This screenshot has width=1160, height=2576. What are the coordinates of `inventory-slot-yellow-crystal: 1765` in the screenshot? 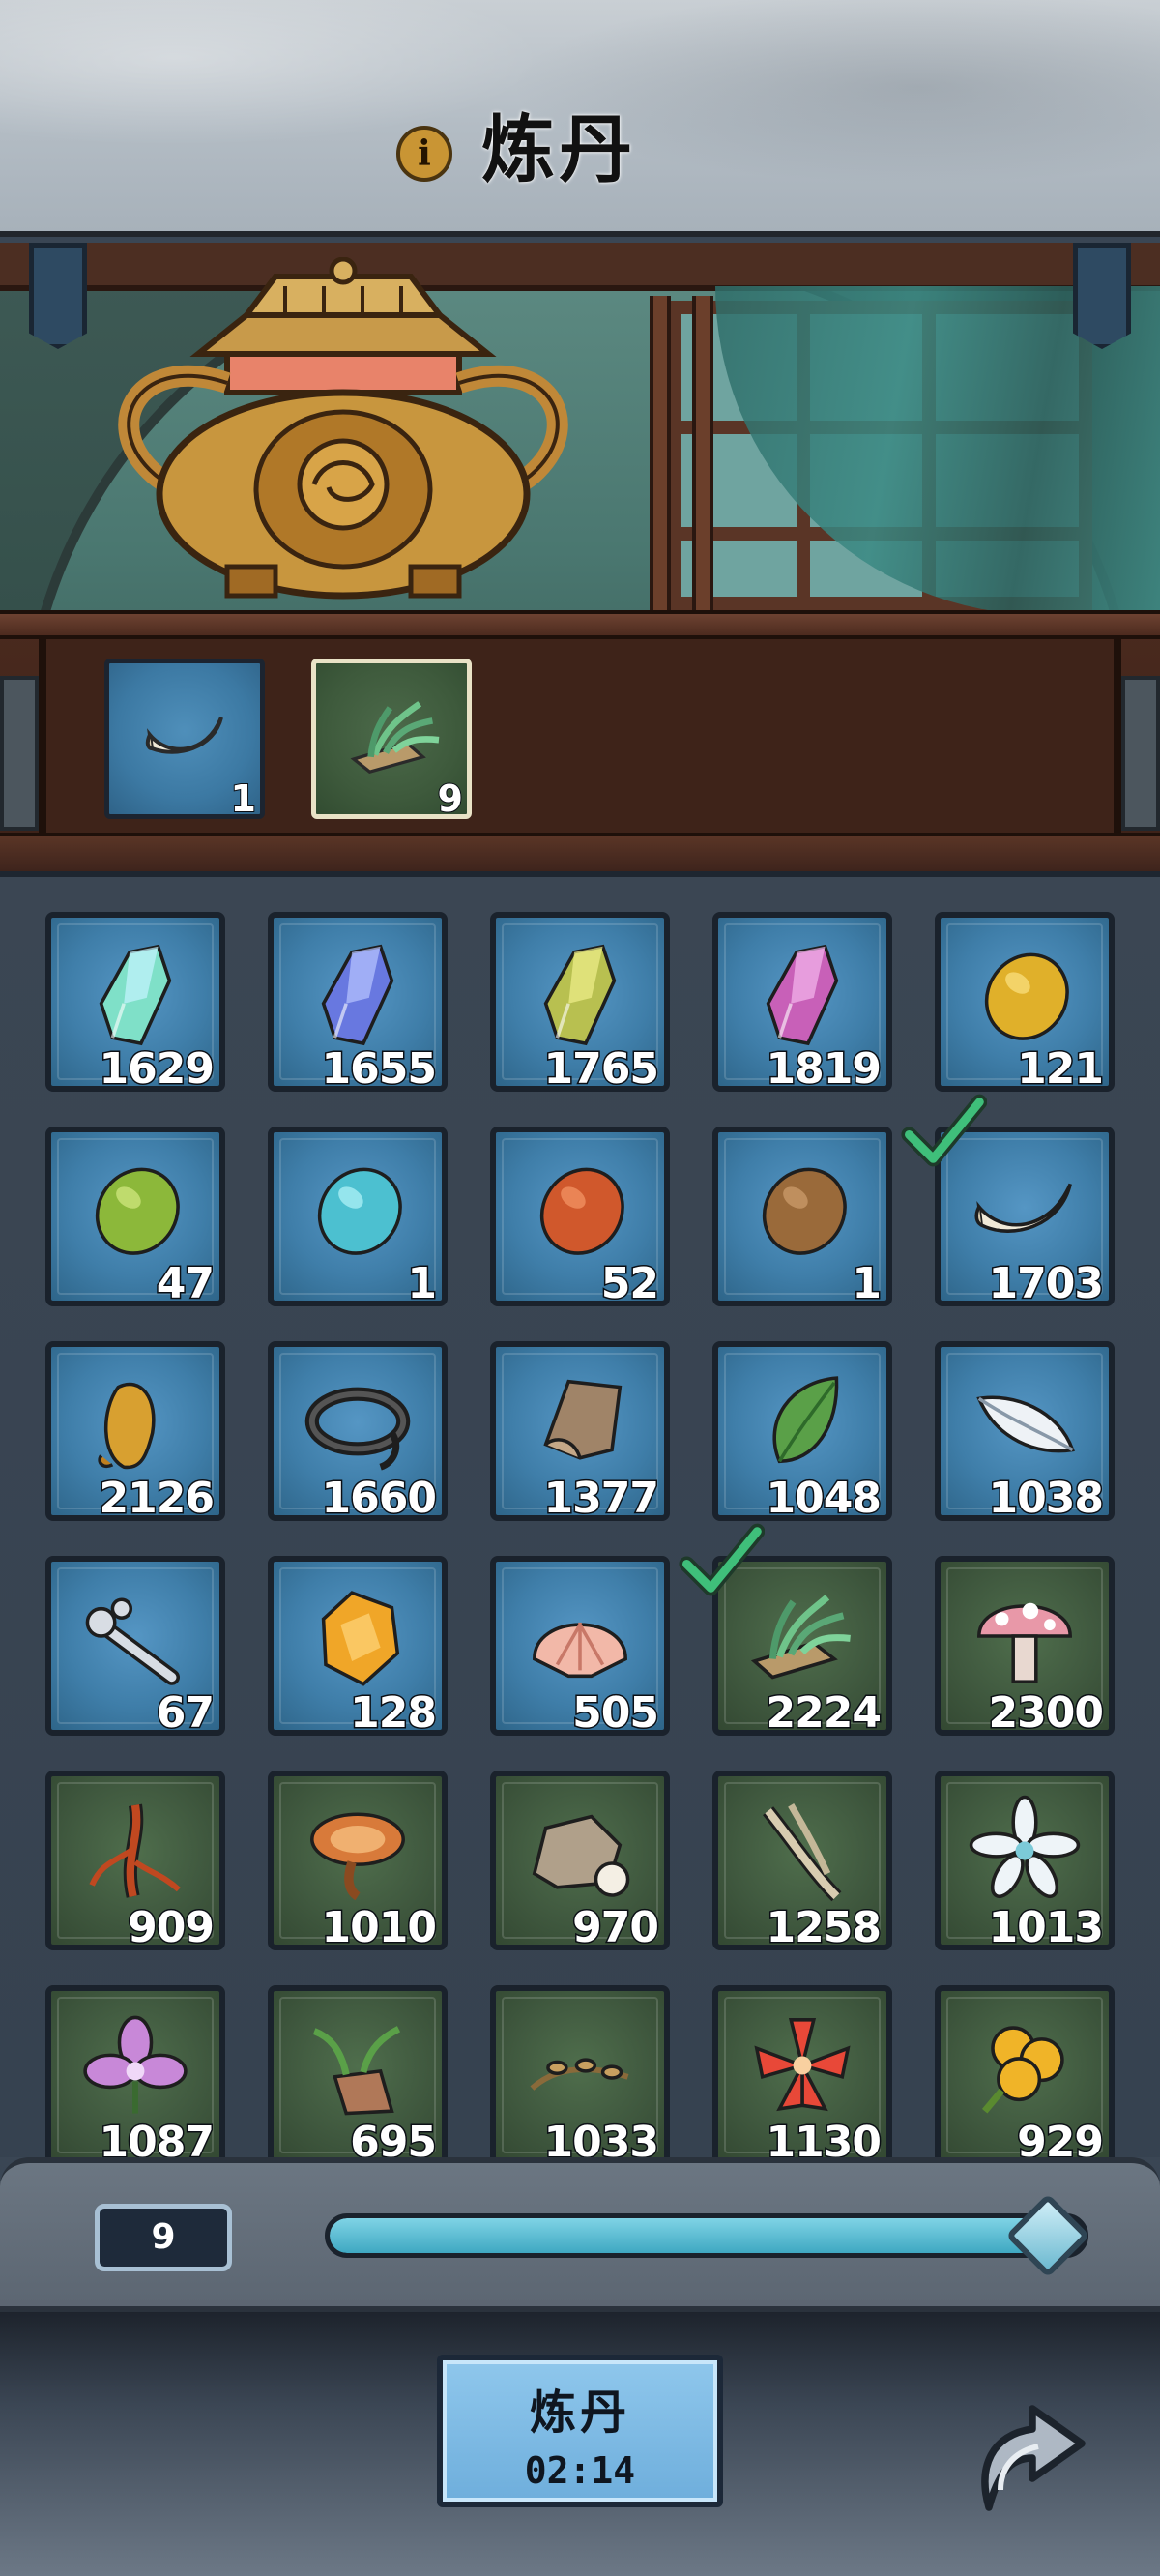 It's located at (580, 1004).